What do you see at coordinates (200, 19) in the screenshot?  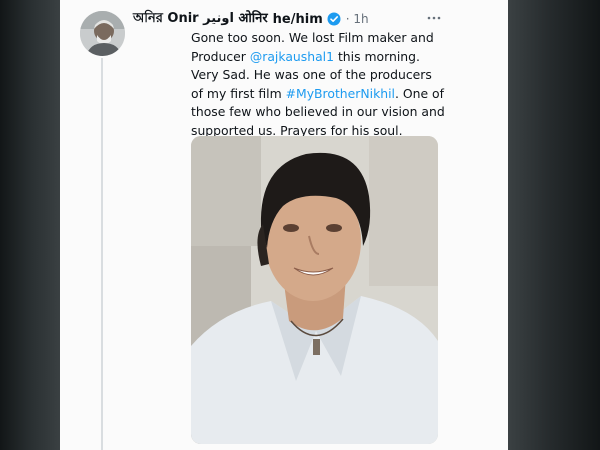 I see `display-name: অনির Onir اونیر ओनिर` at bounding box center [200, 19].